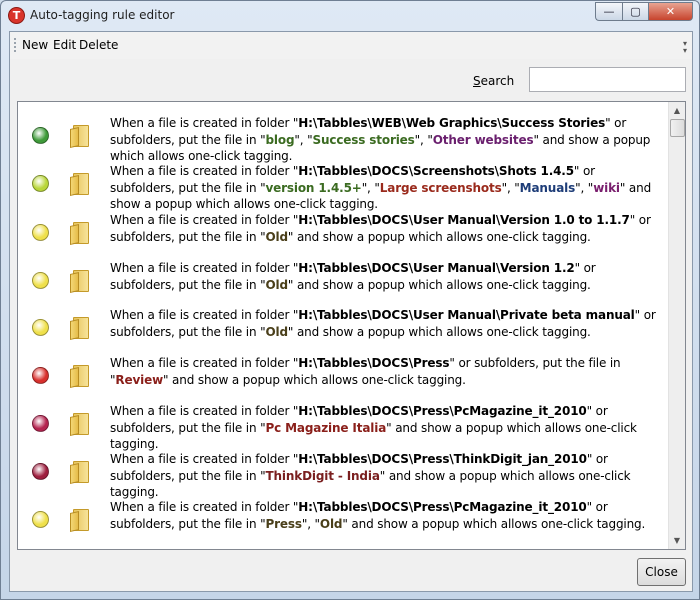 This screenshot has height=600, width=700. Describe the element at coordinates (436, 268) in the screenshot. I see `folder-path: H:\Tabbles\DOCS\User Manual\Version 1.2` at that location.